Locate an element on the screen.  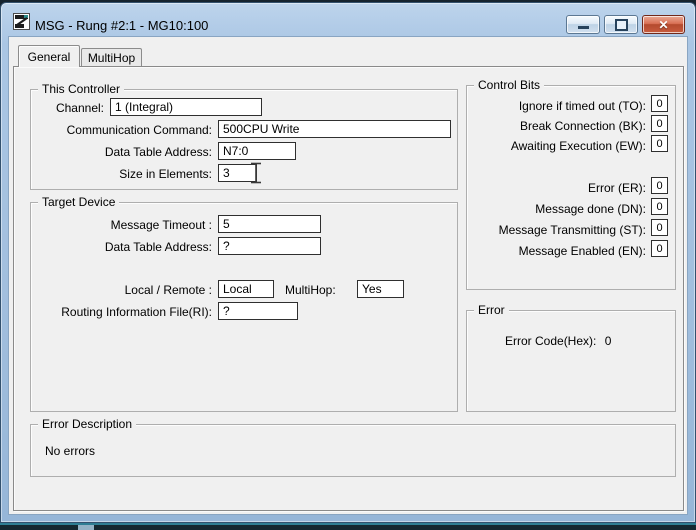
bit-bk-box: 0 is located at coordinates (659, 123).